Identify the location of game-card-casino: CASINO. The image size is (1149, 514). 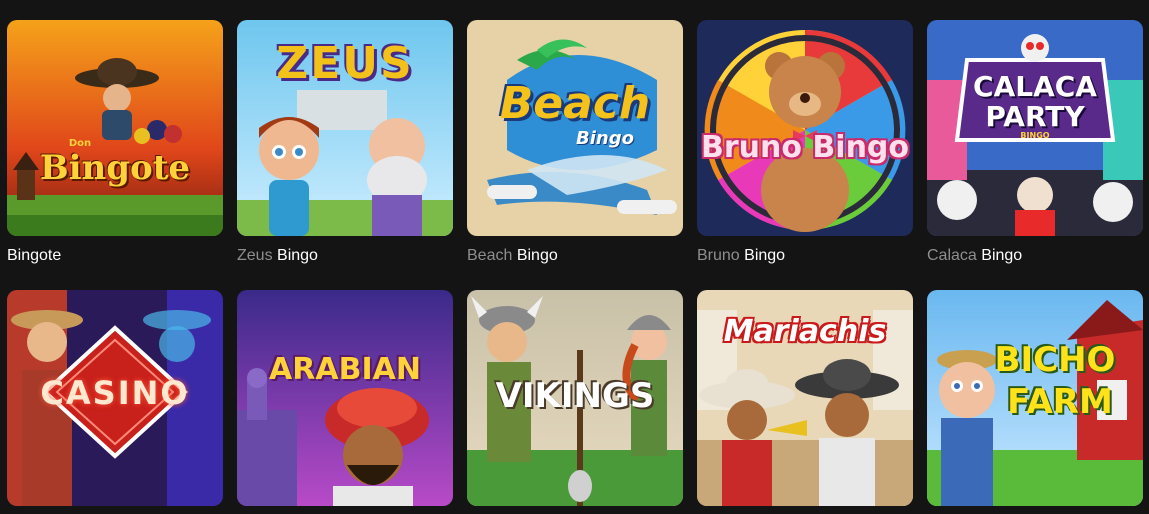
(115, 398).